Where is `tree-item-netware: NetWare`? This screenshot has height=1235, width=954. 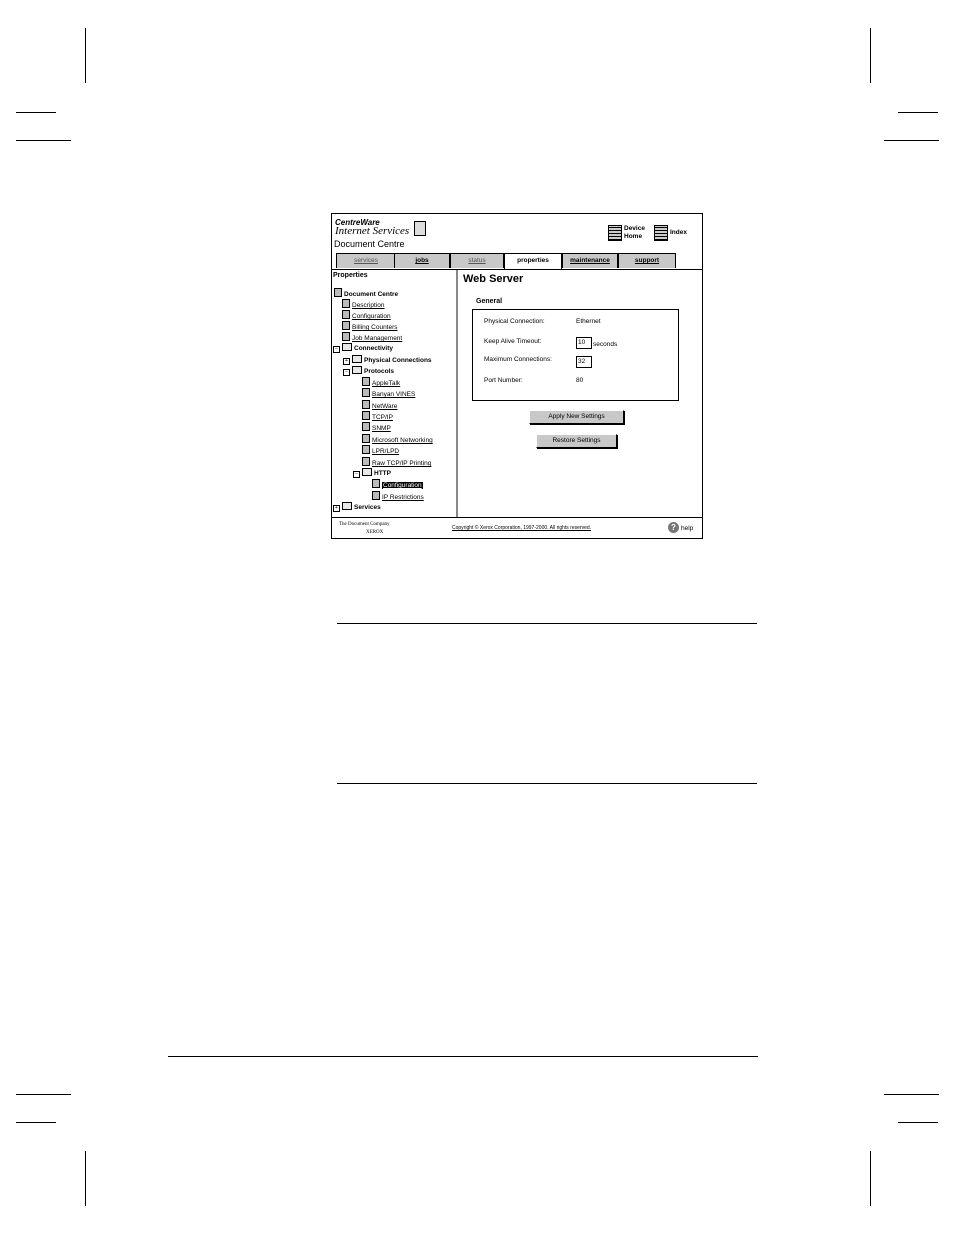 tree-item-netware: NetWare is located at coordinates (379, 405).